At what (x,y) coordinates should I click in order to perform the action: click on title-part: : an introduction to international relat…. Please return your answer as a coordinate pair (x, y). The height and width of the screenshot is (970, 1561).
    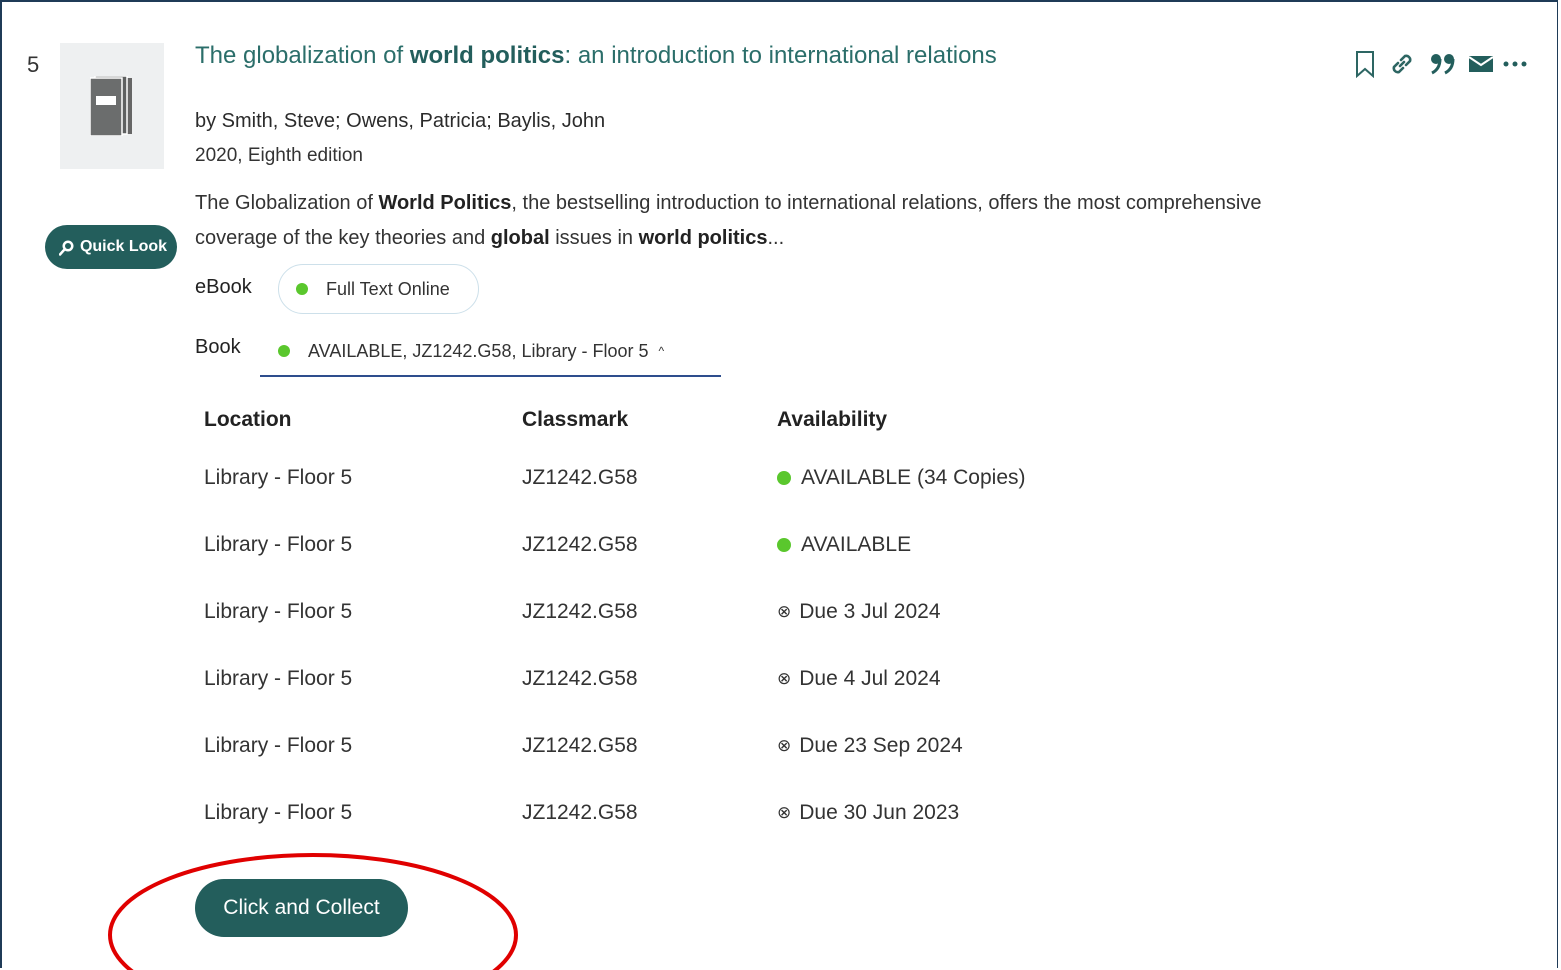
    Looking at the image, I should click on (780, 55).